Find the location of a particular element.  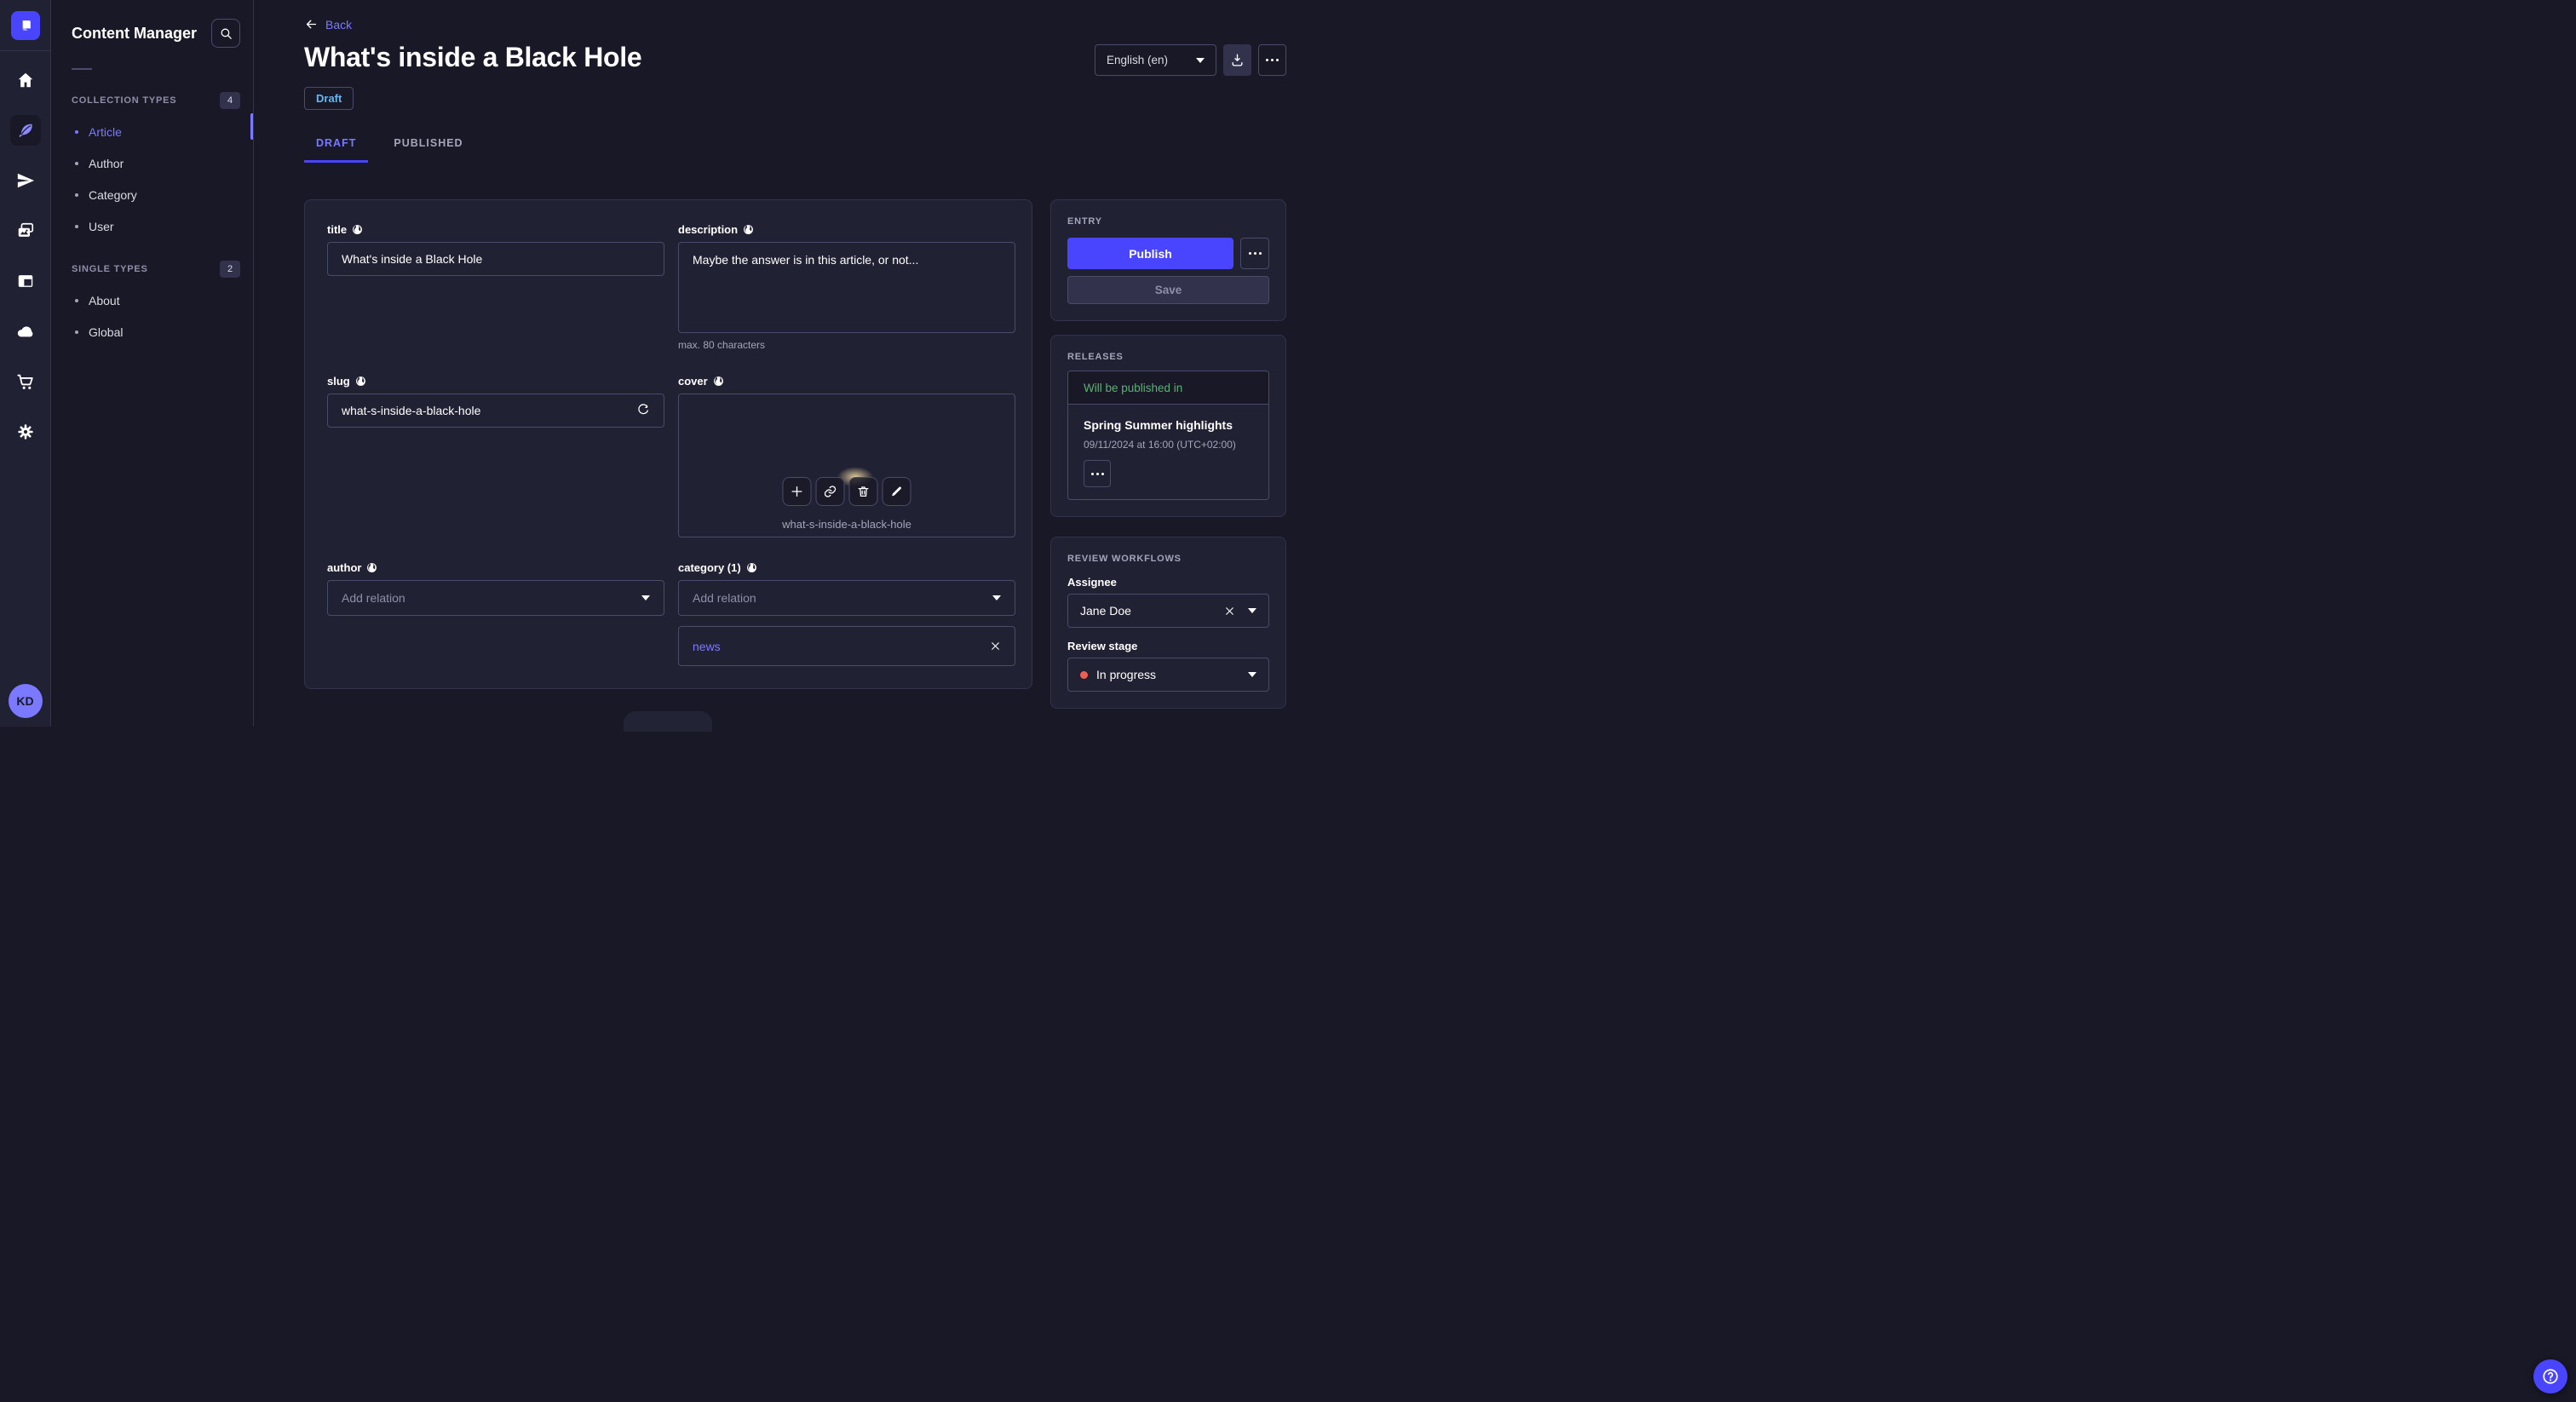

releases-icon is located at coordinates (26, 180).